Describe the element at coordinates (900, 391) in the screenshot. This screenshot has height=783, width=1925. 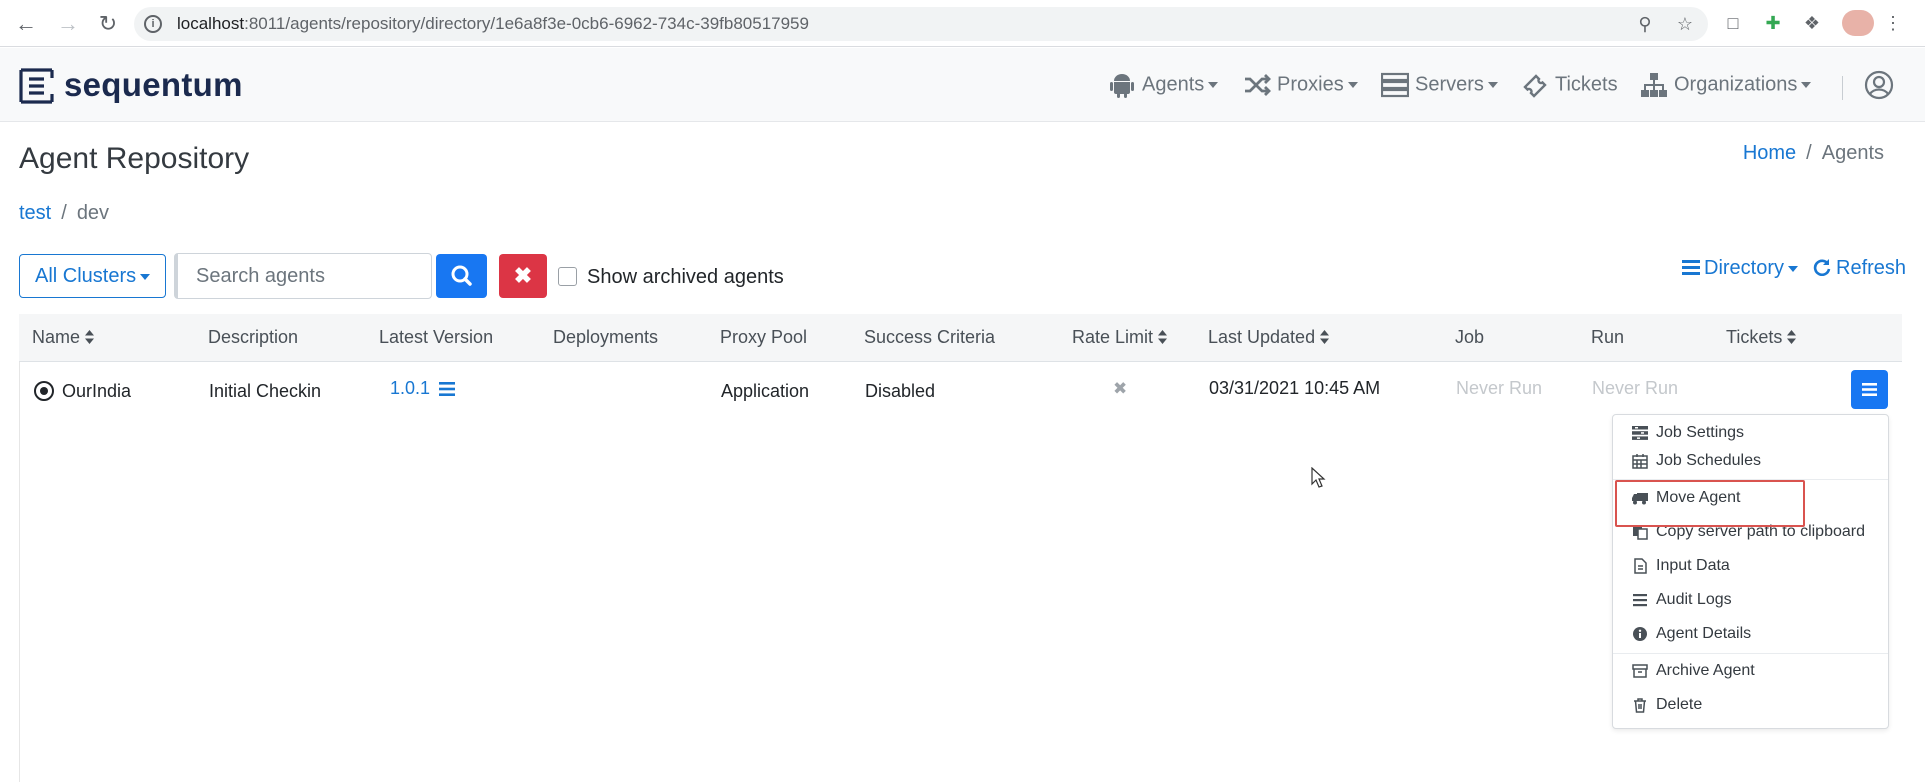
I see `agent-success-criteria: Disabled` at that location.